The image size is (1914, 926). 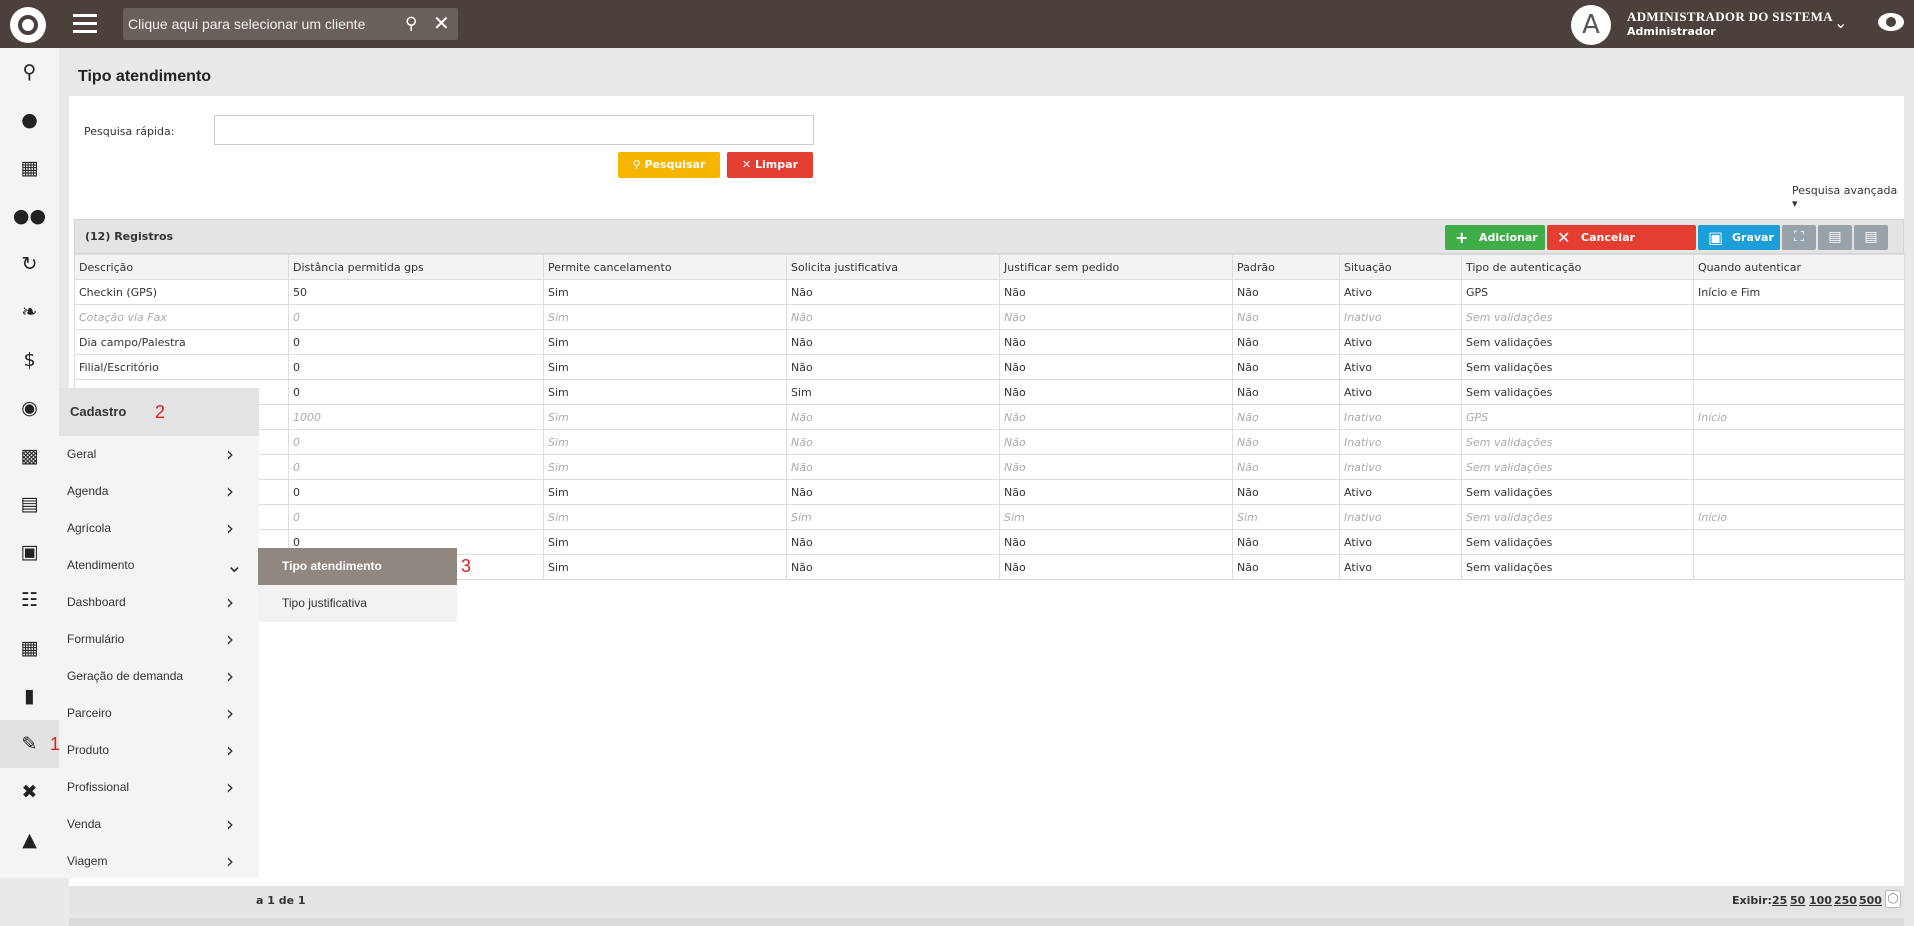 I want to click on table-cell: Cotação via Fax, so click(x=181, y=317).